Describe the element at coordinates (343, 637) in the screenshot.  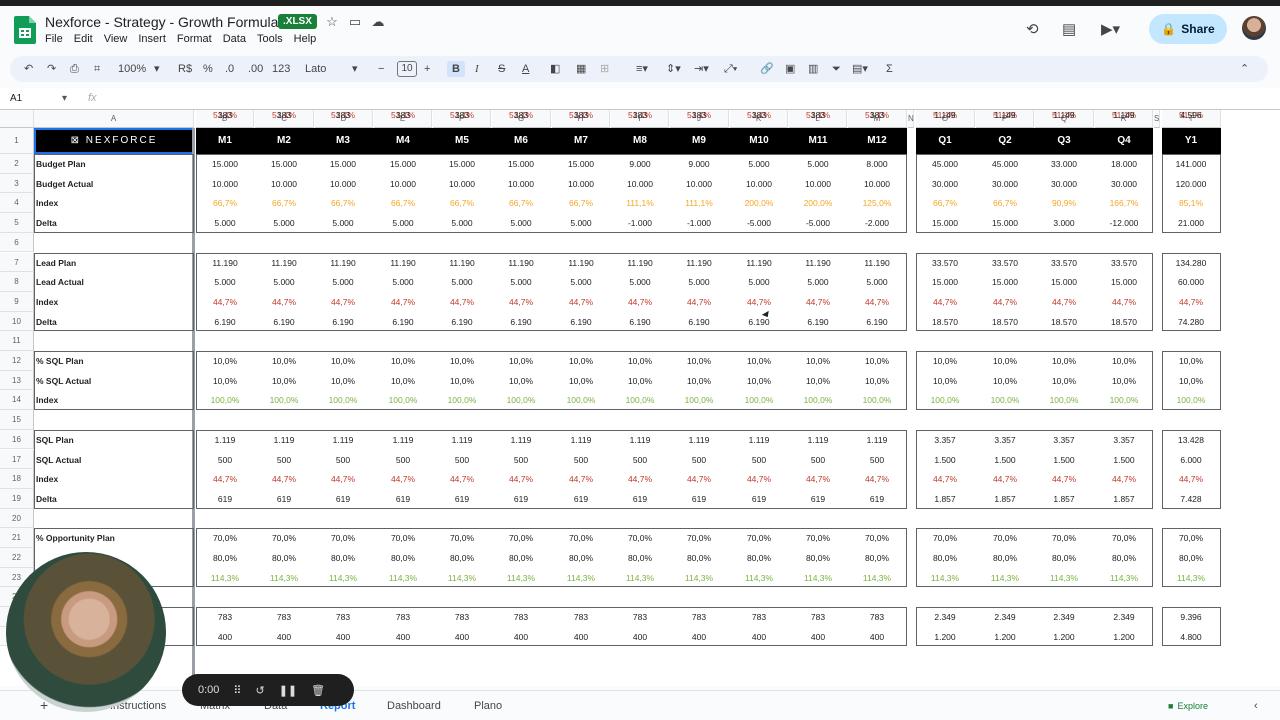
I see `data-cell: 400` at that location.